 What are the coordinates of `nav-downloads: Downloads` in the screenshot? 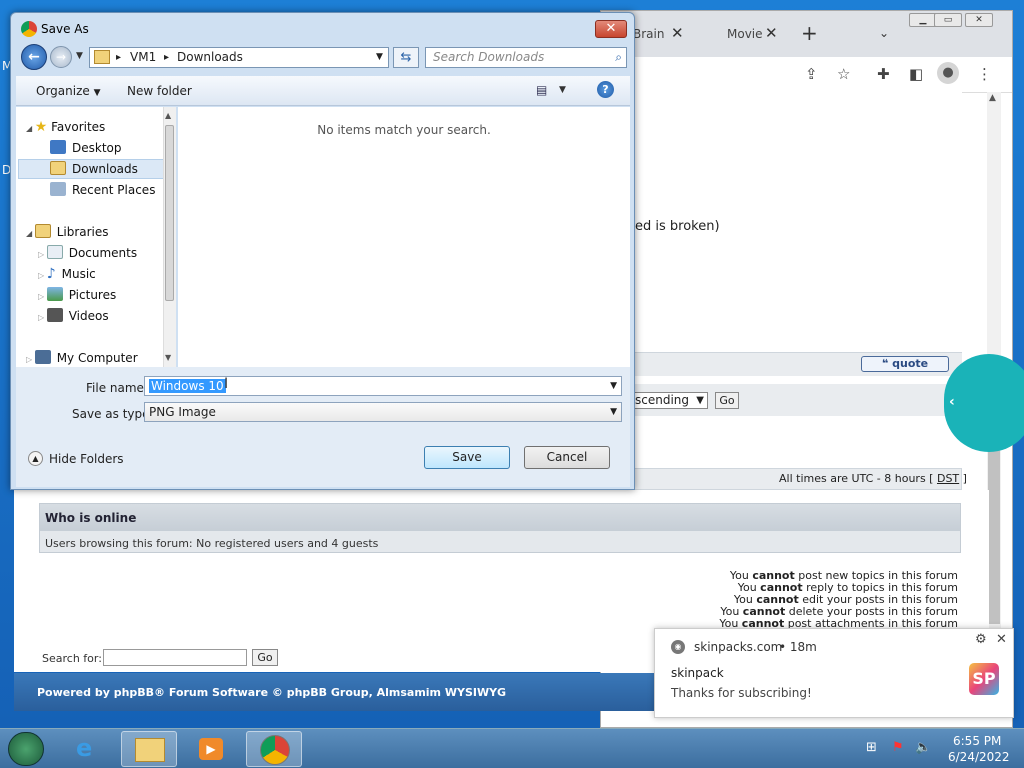 It's located at (94, 169).